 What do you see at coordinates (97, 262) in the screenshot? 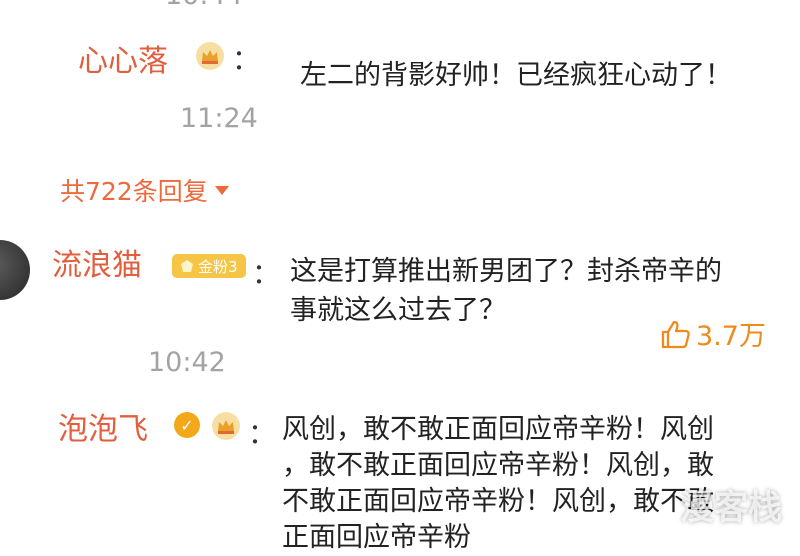
I see `comment-author-name: 流浪猫` at bounding box center [97, 262].